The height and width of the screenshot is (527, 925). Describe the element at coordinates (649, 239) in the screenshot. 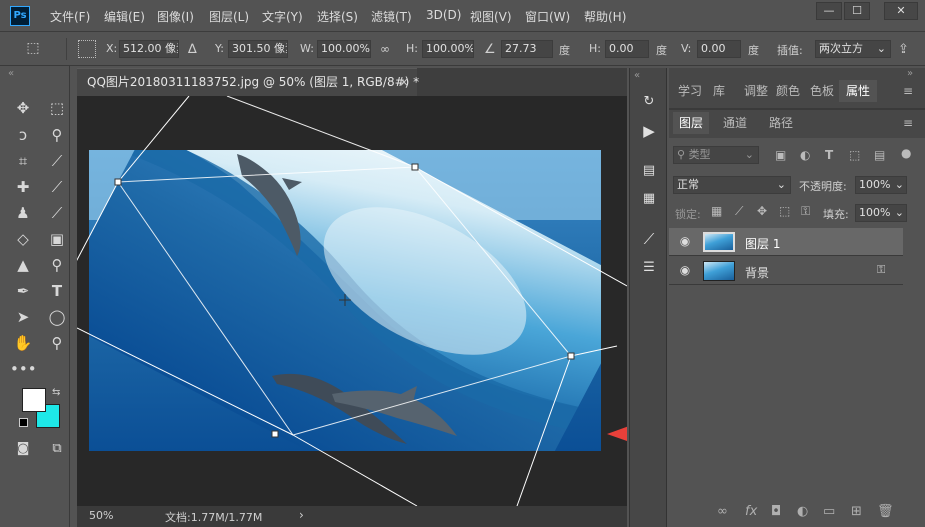

I see `brush-settings-icon: ⟋` at that location.